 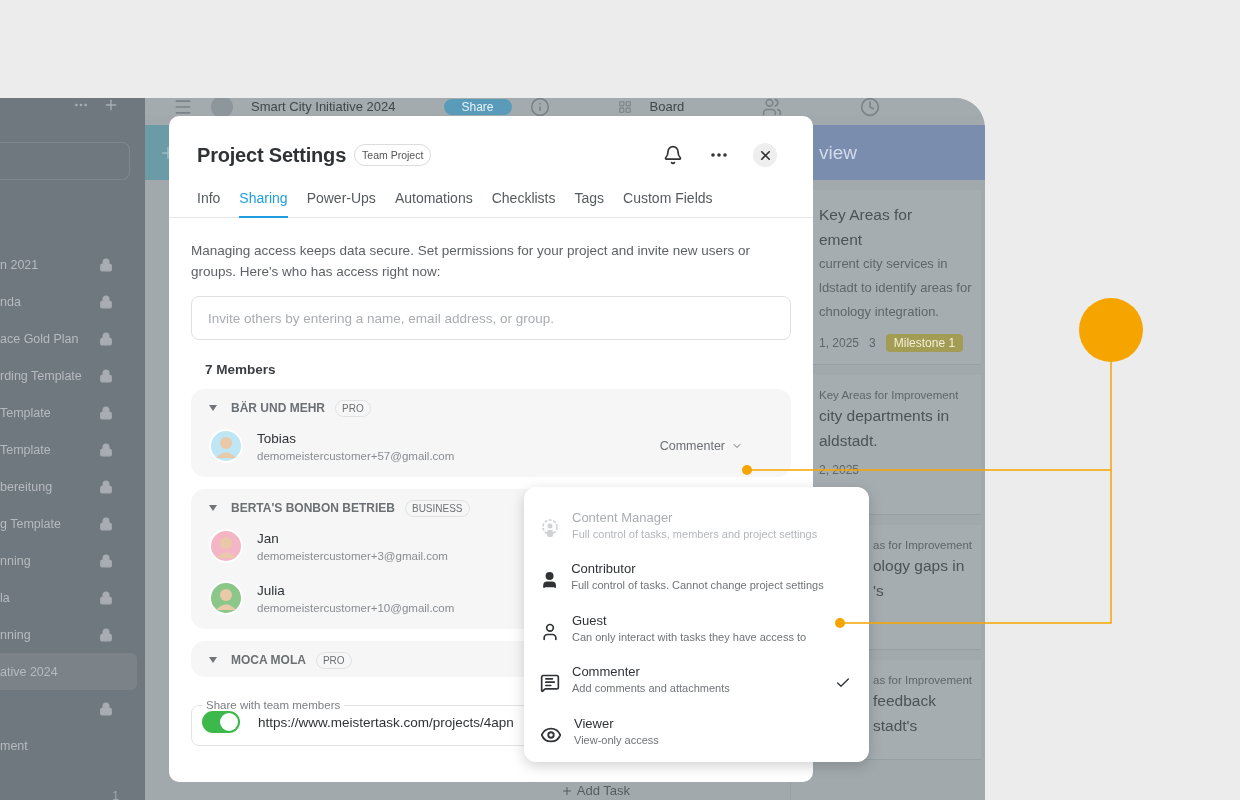 I want to click on sidebar-item: la, so click(x=68, y=597).